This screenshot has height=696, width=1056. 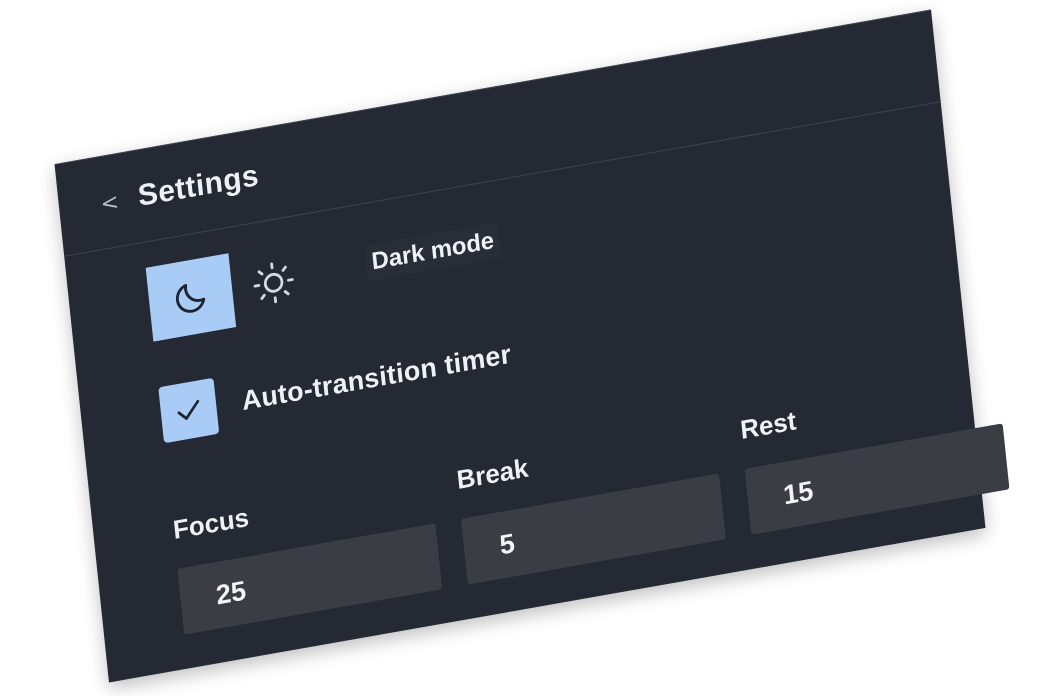 I want to click on rest-label: Rest, so click(x=768, y=425).